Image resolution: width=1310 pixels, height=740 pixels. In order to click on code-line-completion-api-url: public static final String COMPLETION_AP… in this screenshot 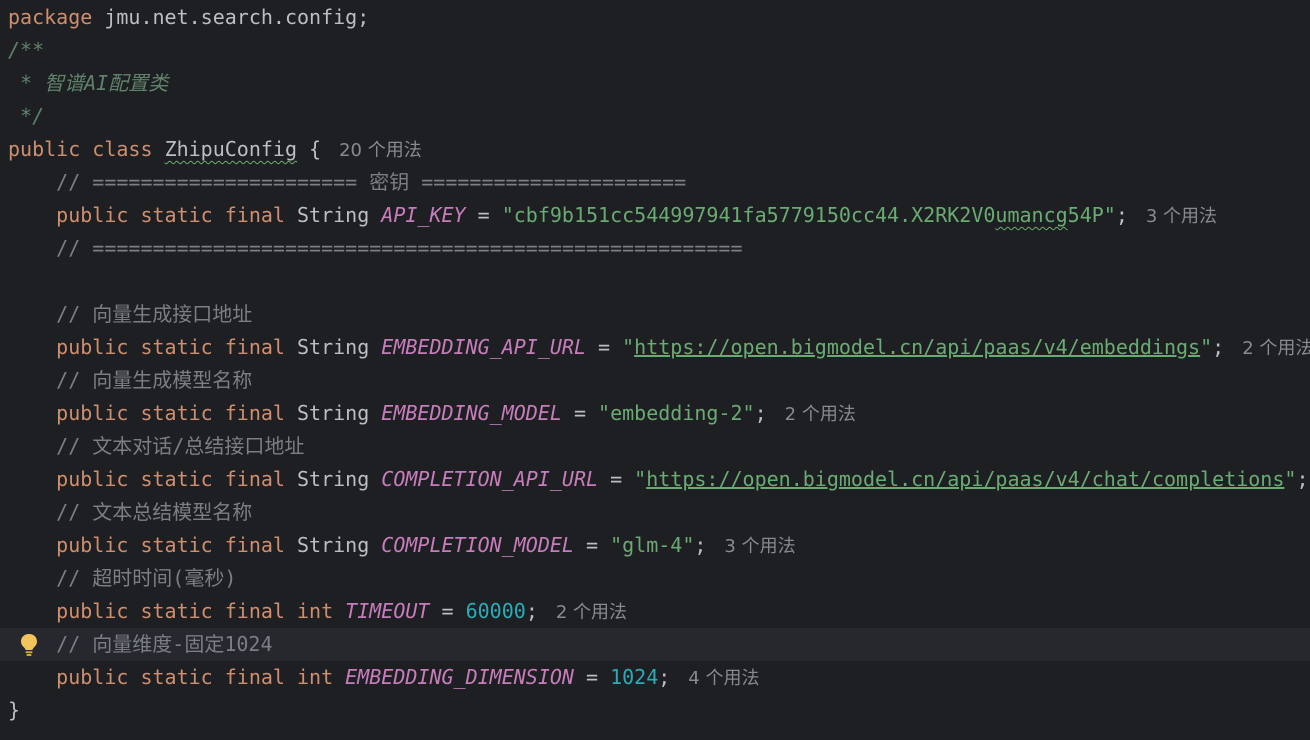, I will do `click(655, 479)`.